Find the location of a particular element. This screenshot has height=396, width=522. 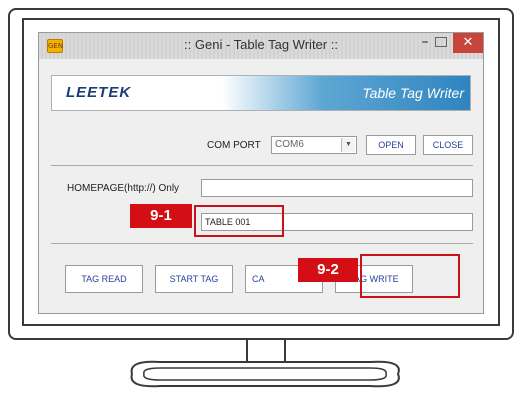

divider-bottom is located at coordinates (262, 243).